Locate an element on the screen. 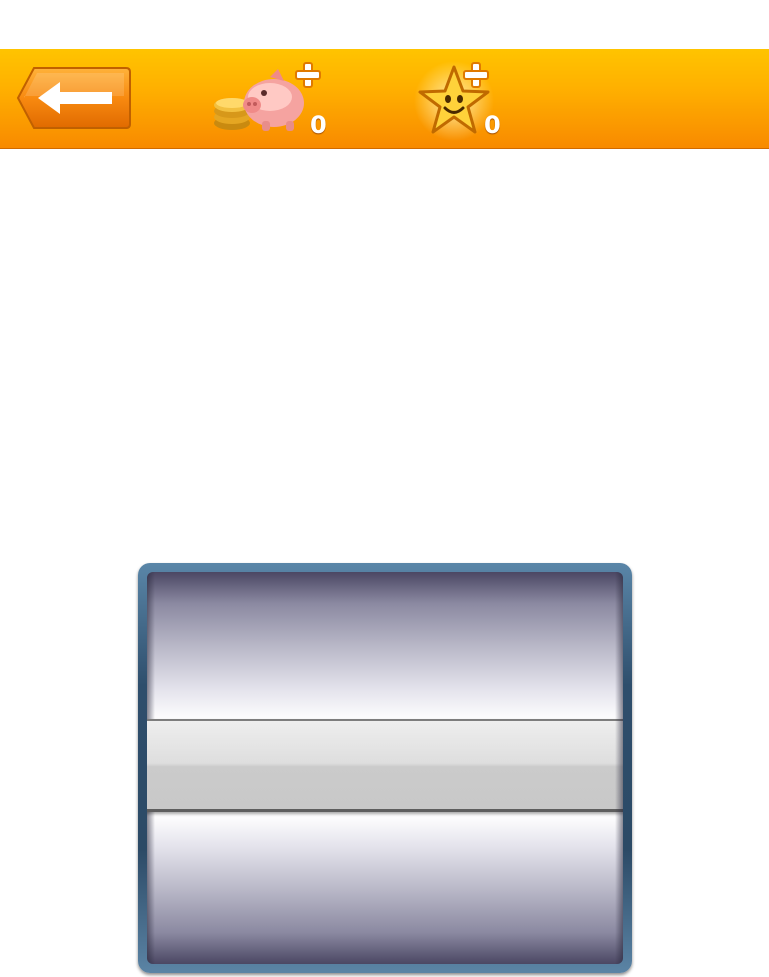 This screenshot has height=977, width=769. stars-counter: 0 is located at coordinates (460, 101).